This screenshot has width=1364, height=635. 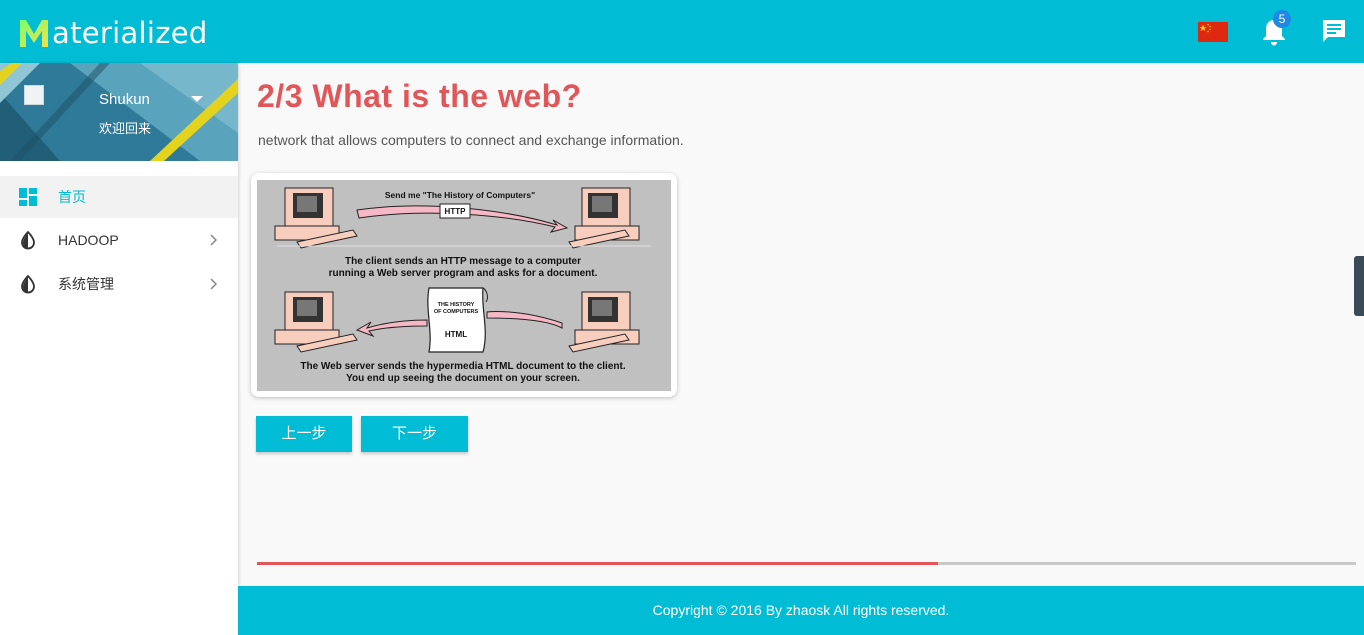 I want to click on sidebar-menu: 首页 HADOOP 系统管理, so click(x=119, y=241).